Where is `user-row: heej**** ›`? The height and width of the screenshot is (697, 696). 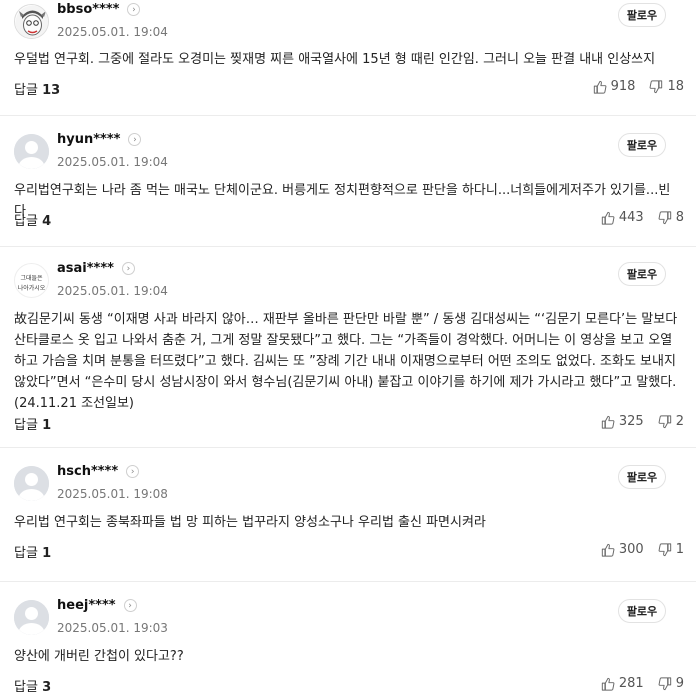
user-row: heej**** › is located at coordinates (97, 605).